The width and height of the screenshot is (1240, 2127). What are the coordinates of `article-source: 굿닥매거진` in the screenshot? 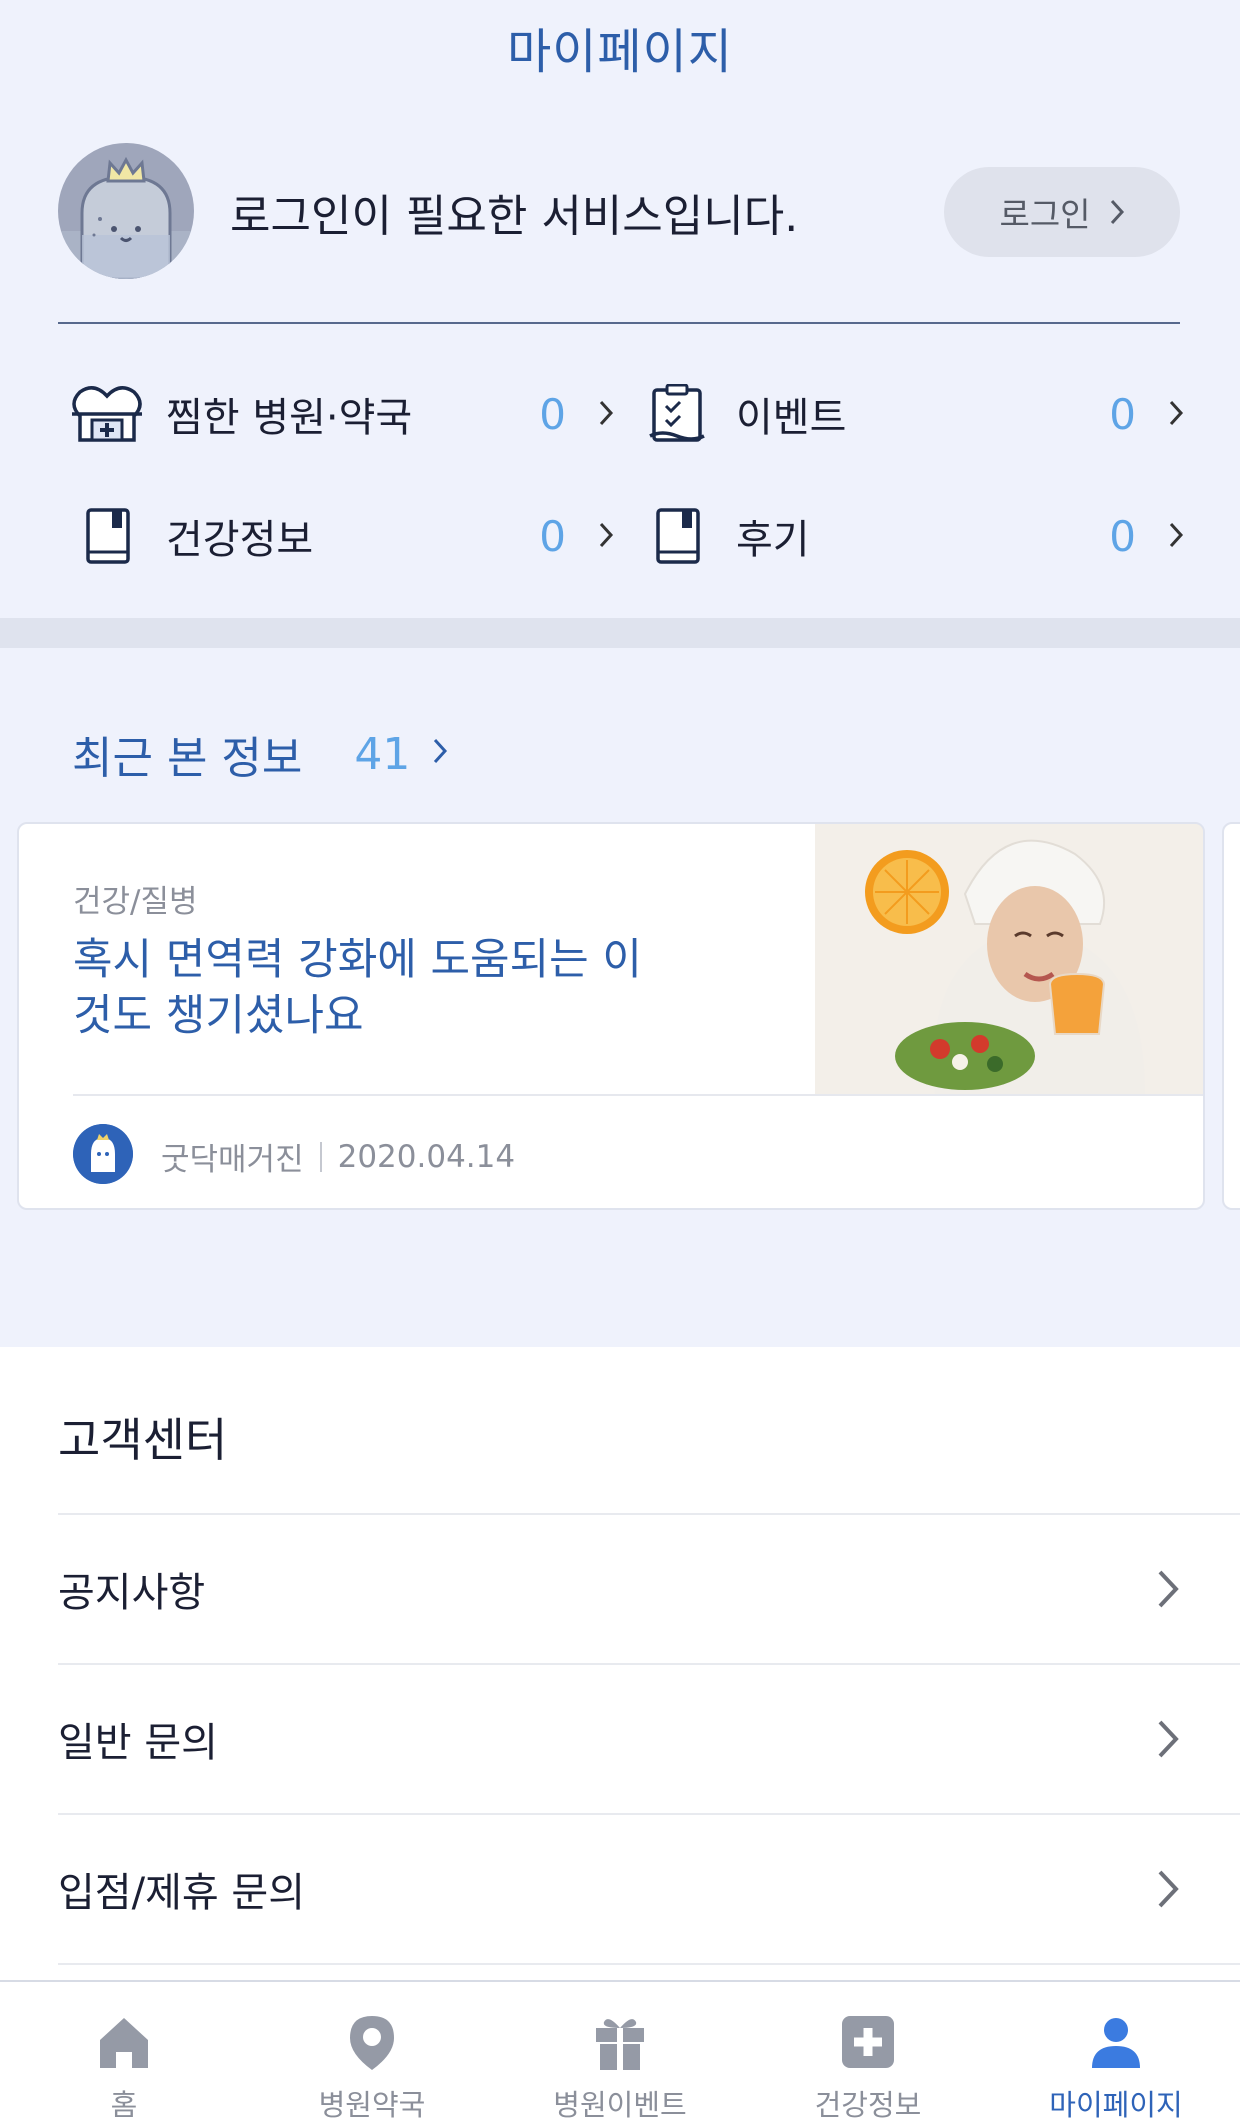 It's located at (232, 1160).